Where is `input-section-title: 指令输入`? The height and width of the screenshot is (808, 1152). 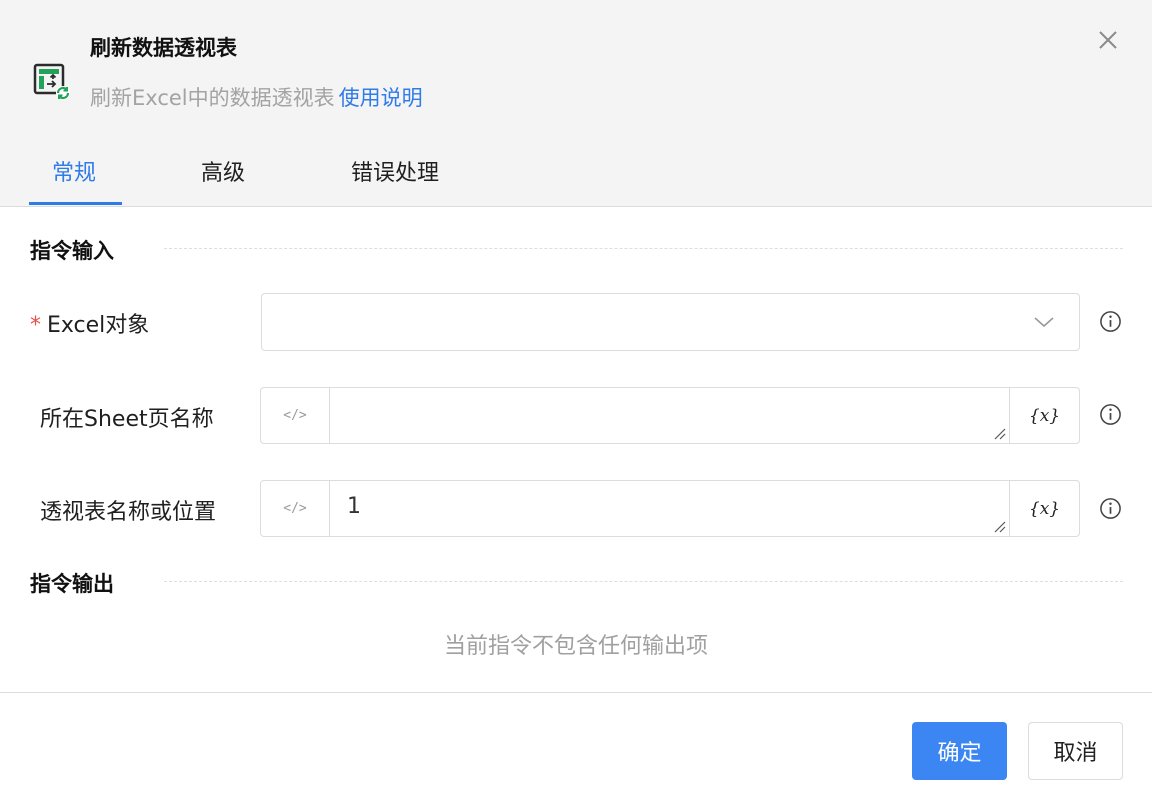 input-section-title: 指令输入 is located at coordinates (72, 251).